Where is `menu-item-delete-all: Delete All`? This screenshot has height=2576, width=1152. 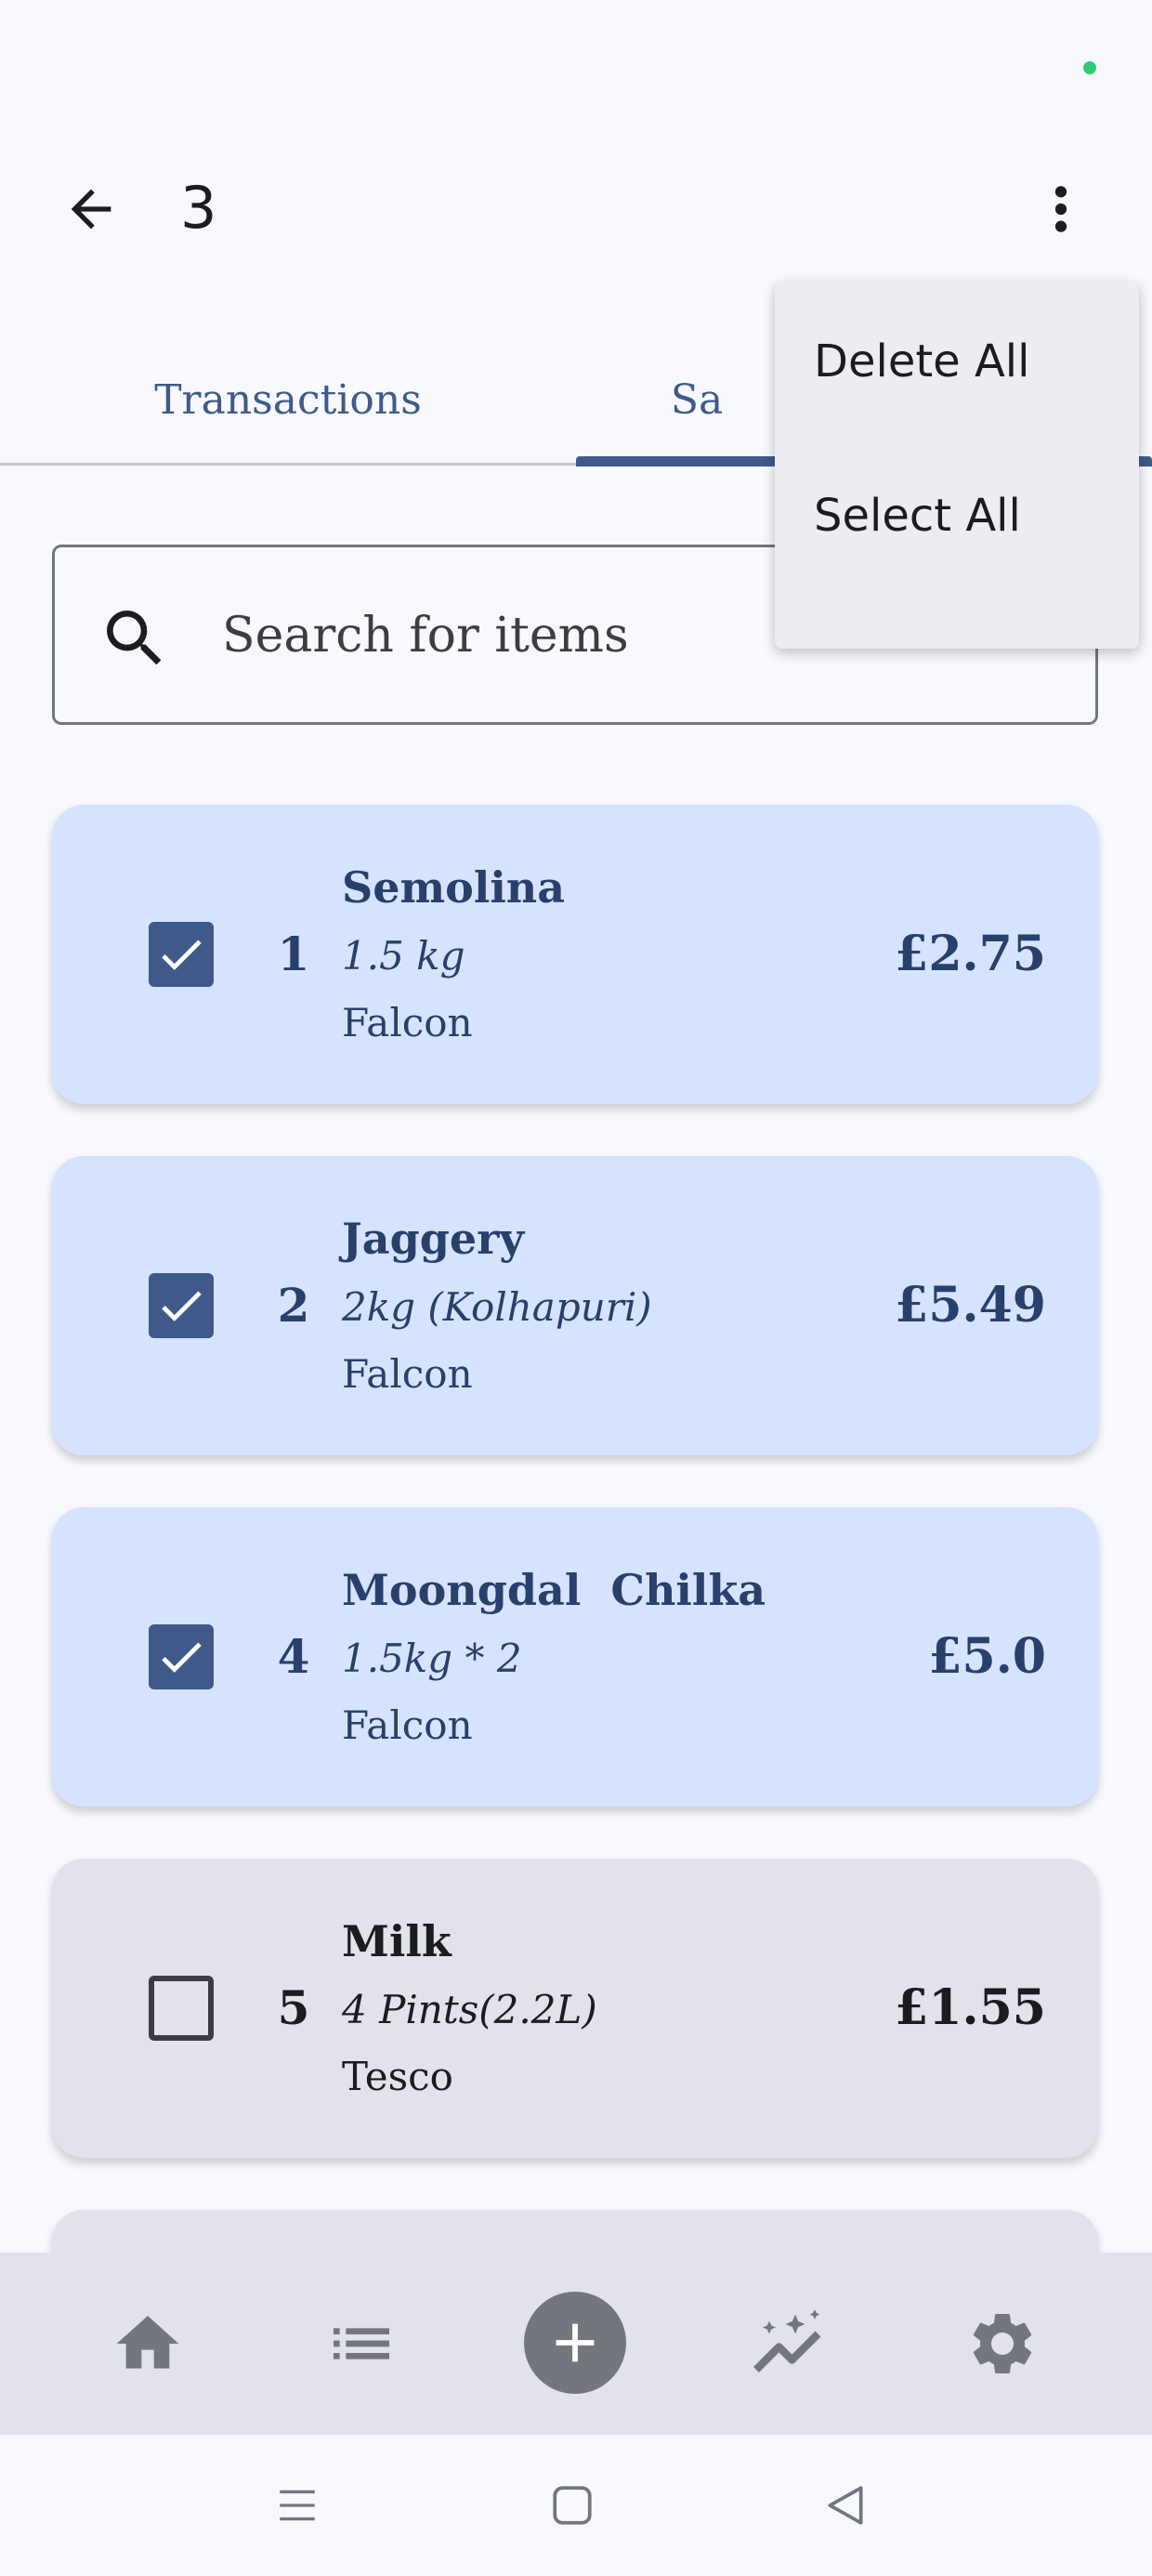
menu-item-delete-all: Delete All is located at coordinates (957, 361).